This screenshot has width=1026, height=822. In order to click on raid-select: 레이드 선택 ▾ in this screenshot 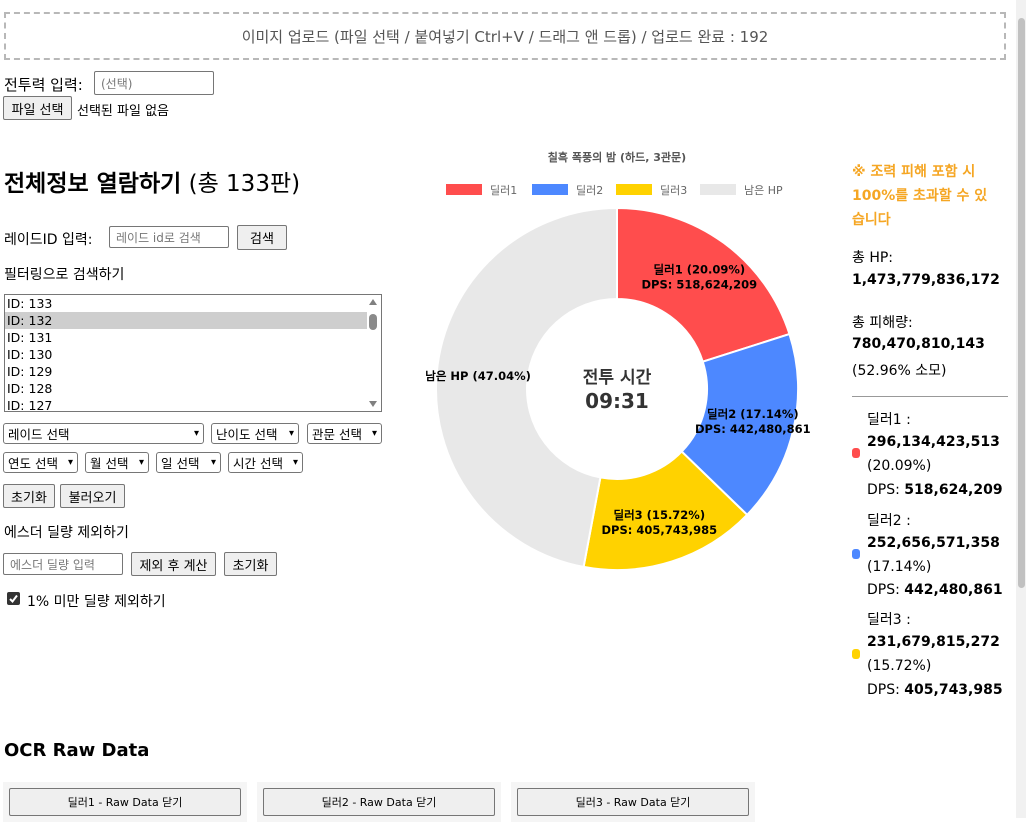, I will do `click(103, 433)`.